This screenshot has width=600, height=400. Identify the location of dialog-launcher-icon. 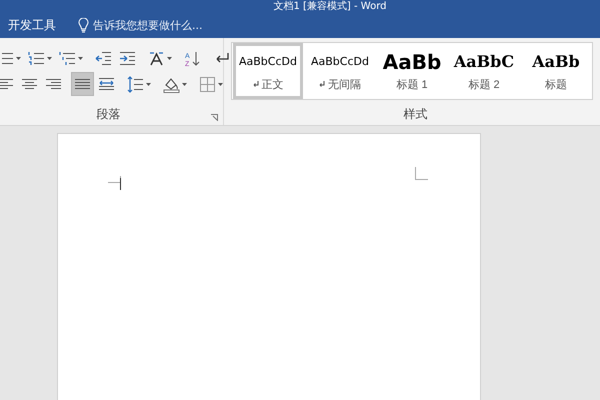
(214, 117).